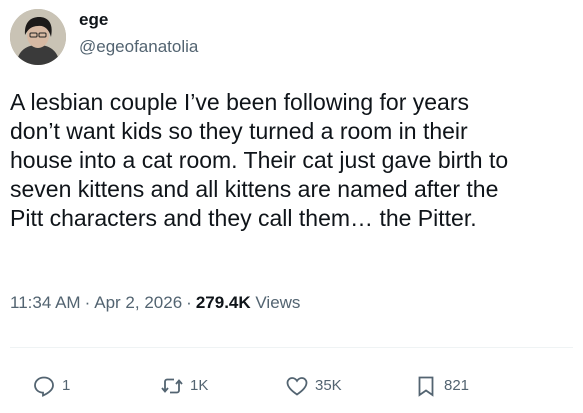 Image resolution: width=583 pixels, height=413 pixels. I want to click on author-display-name: ege, so click(138, 20).